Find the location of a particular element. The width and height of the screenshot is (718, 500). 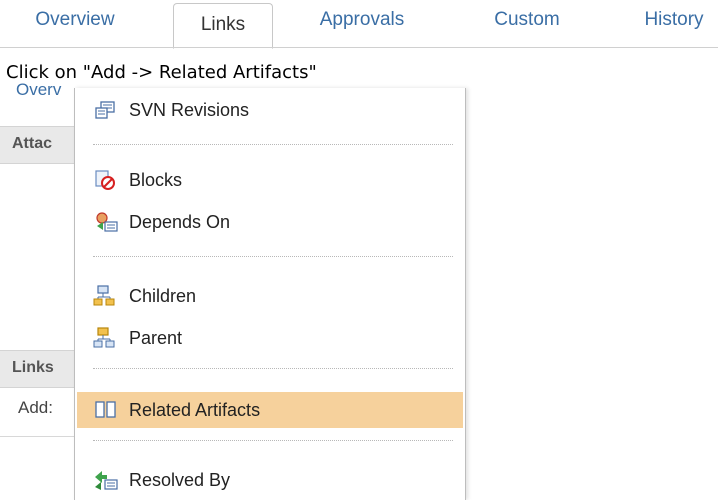

depends-on-icon is located at coordinates (106, 222).